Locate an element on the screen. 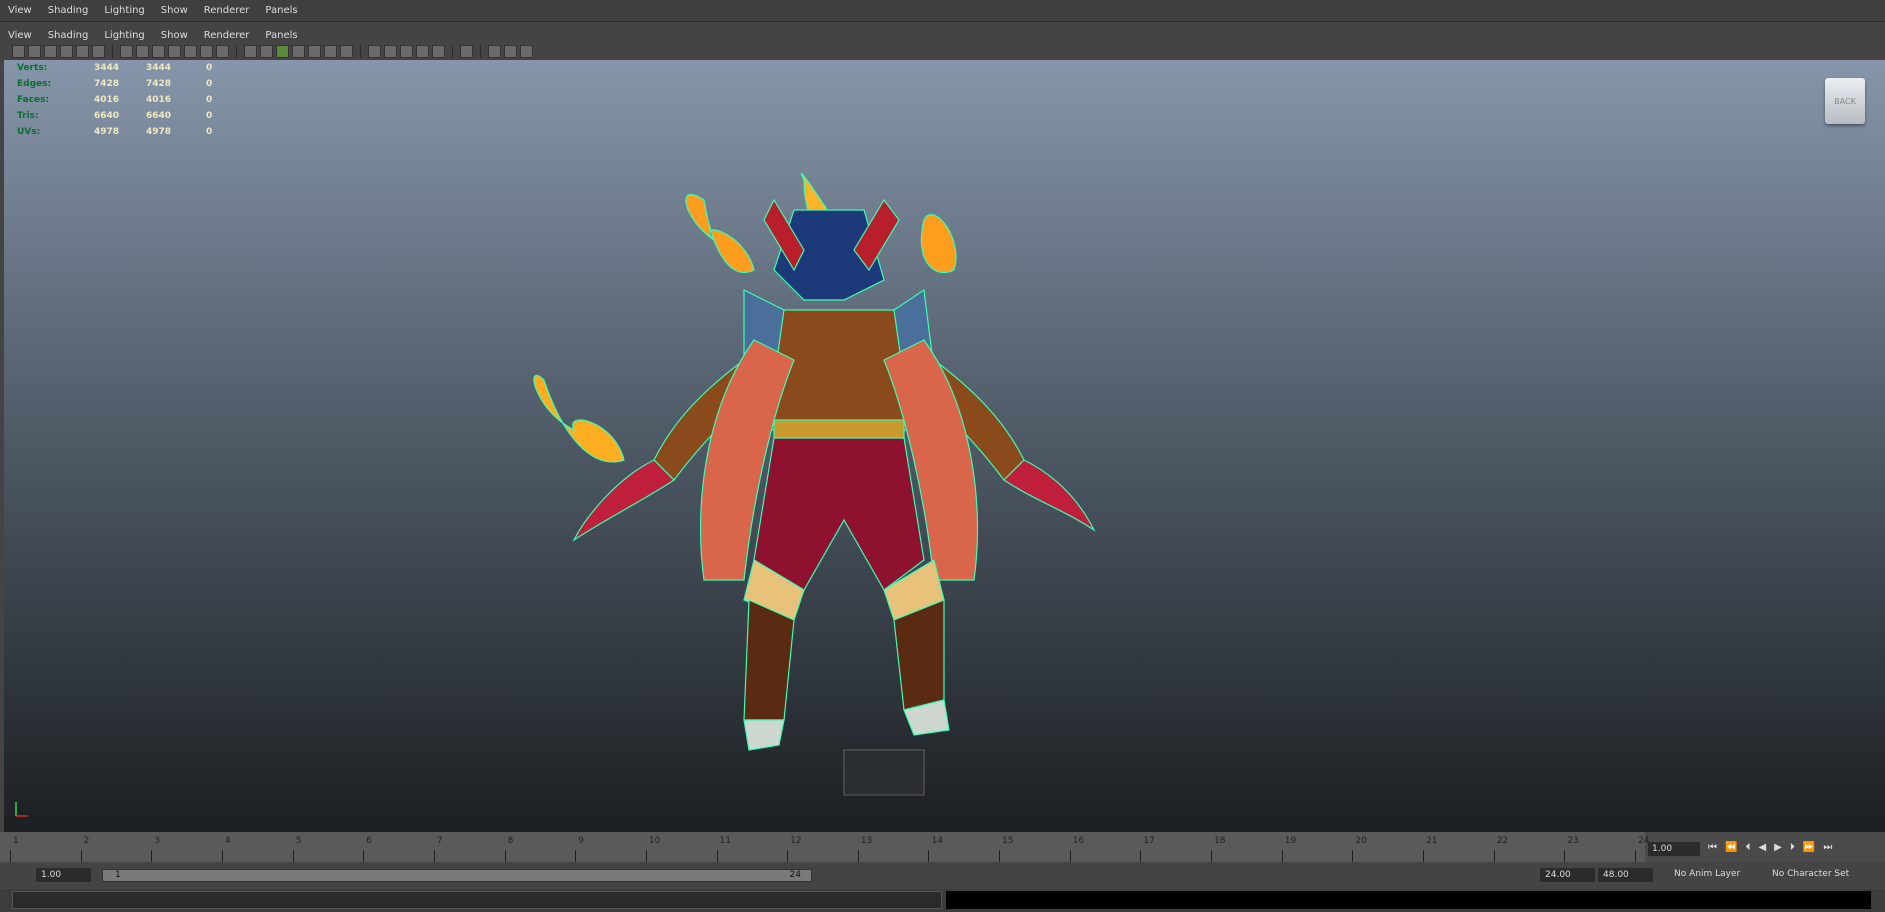  depth-of-field-icon is located at coordinates (438, 51).